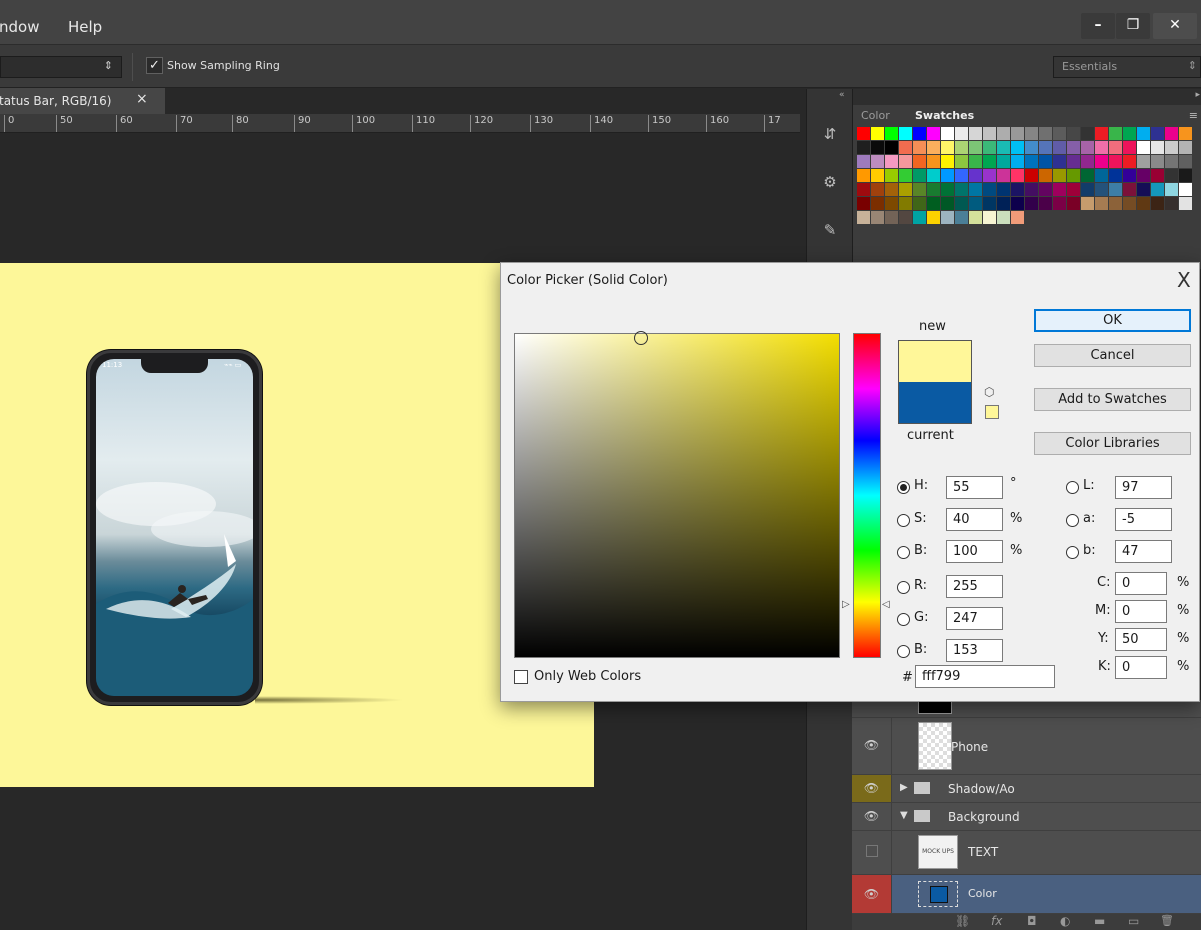  What do you see at coordinates (1112, 355) in the screenshot?
I see `cancel-button: Cancel` at bounding box center [1112, 355].